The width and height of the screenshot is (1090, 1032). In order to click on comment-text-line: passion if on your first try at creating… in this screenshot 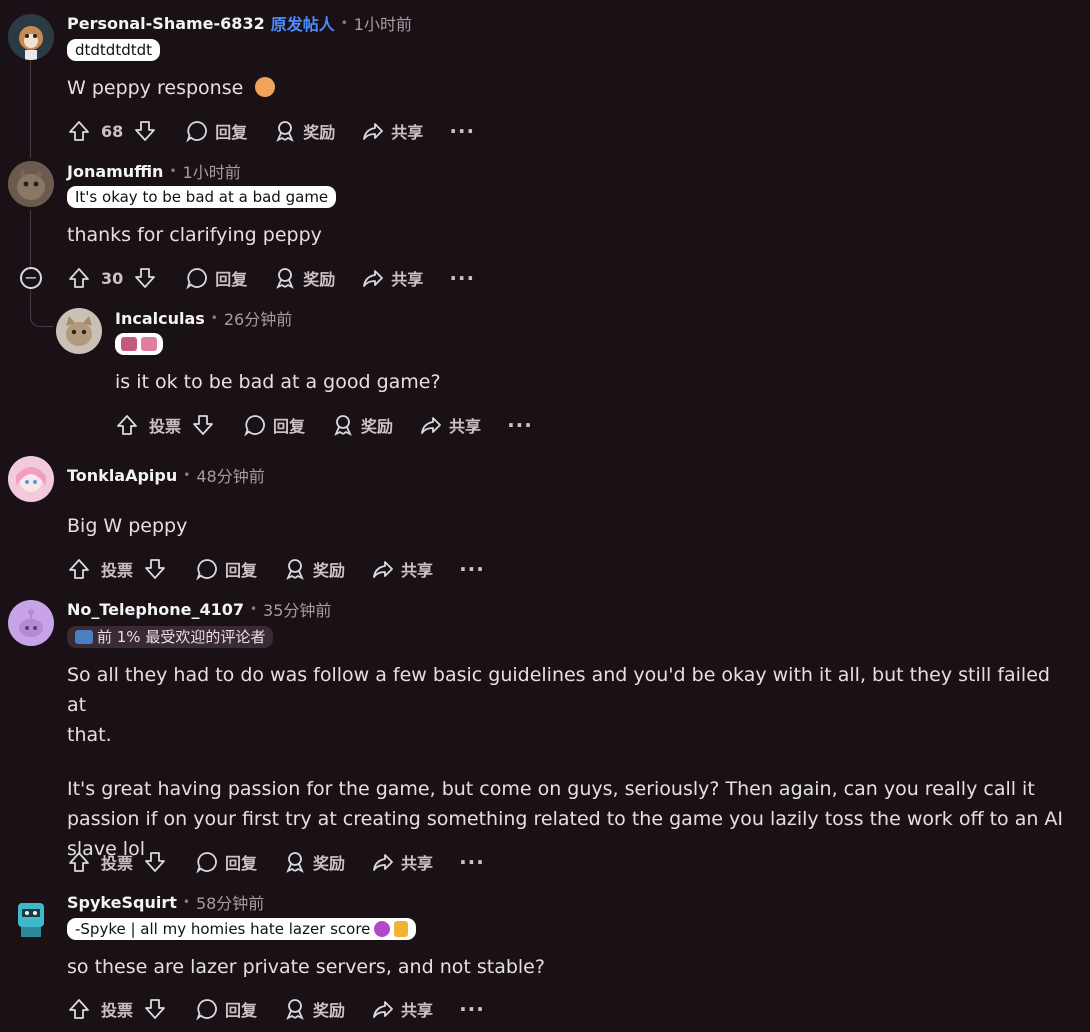, I will do `click(565, 819)`.